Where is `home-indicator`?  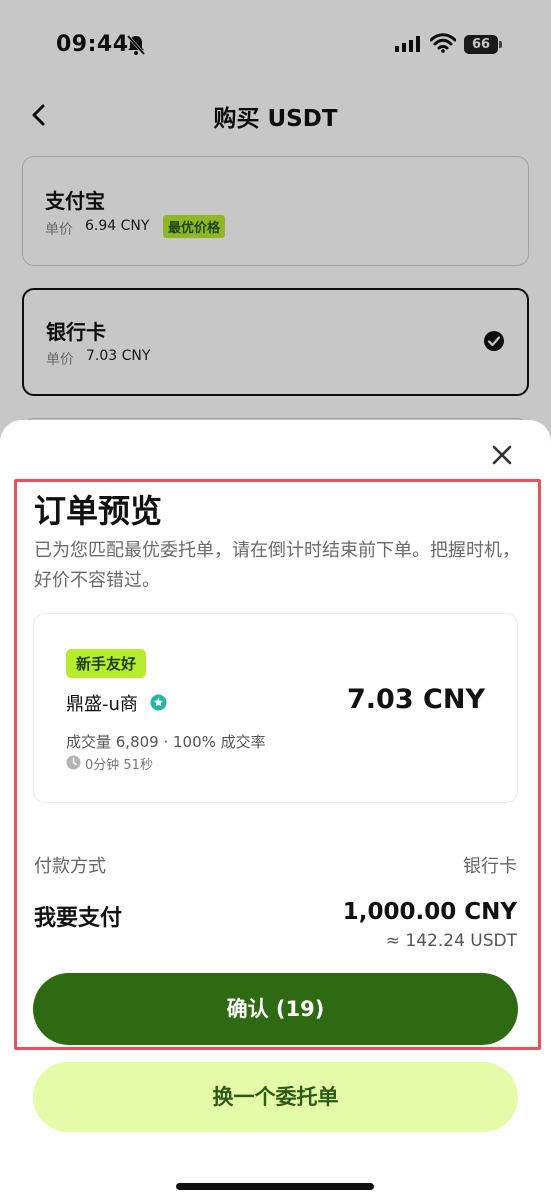
home-indicator is located at coordinates (275, 1186).